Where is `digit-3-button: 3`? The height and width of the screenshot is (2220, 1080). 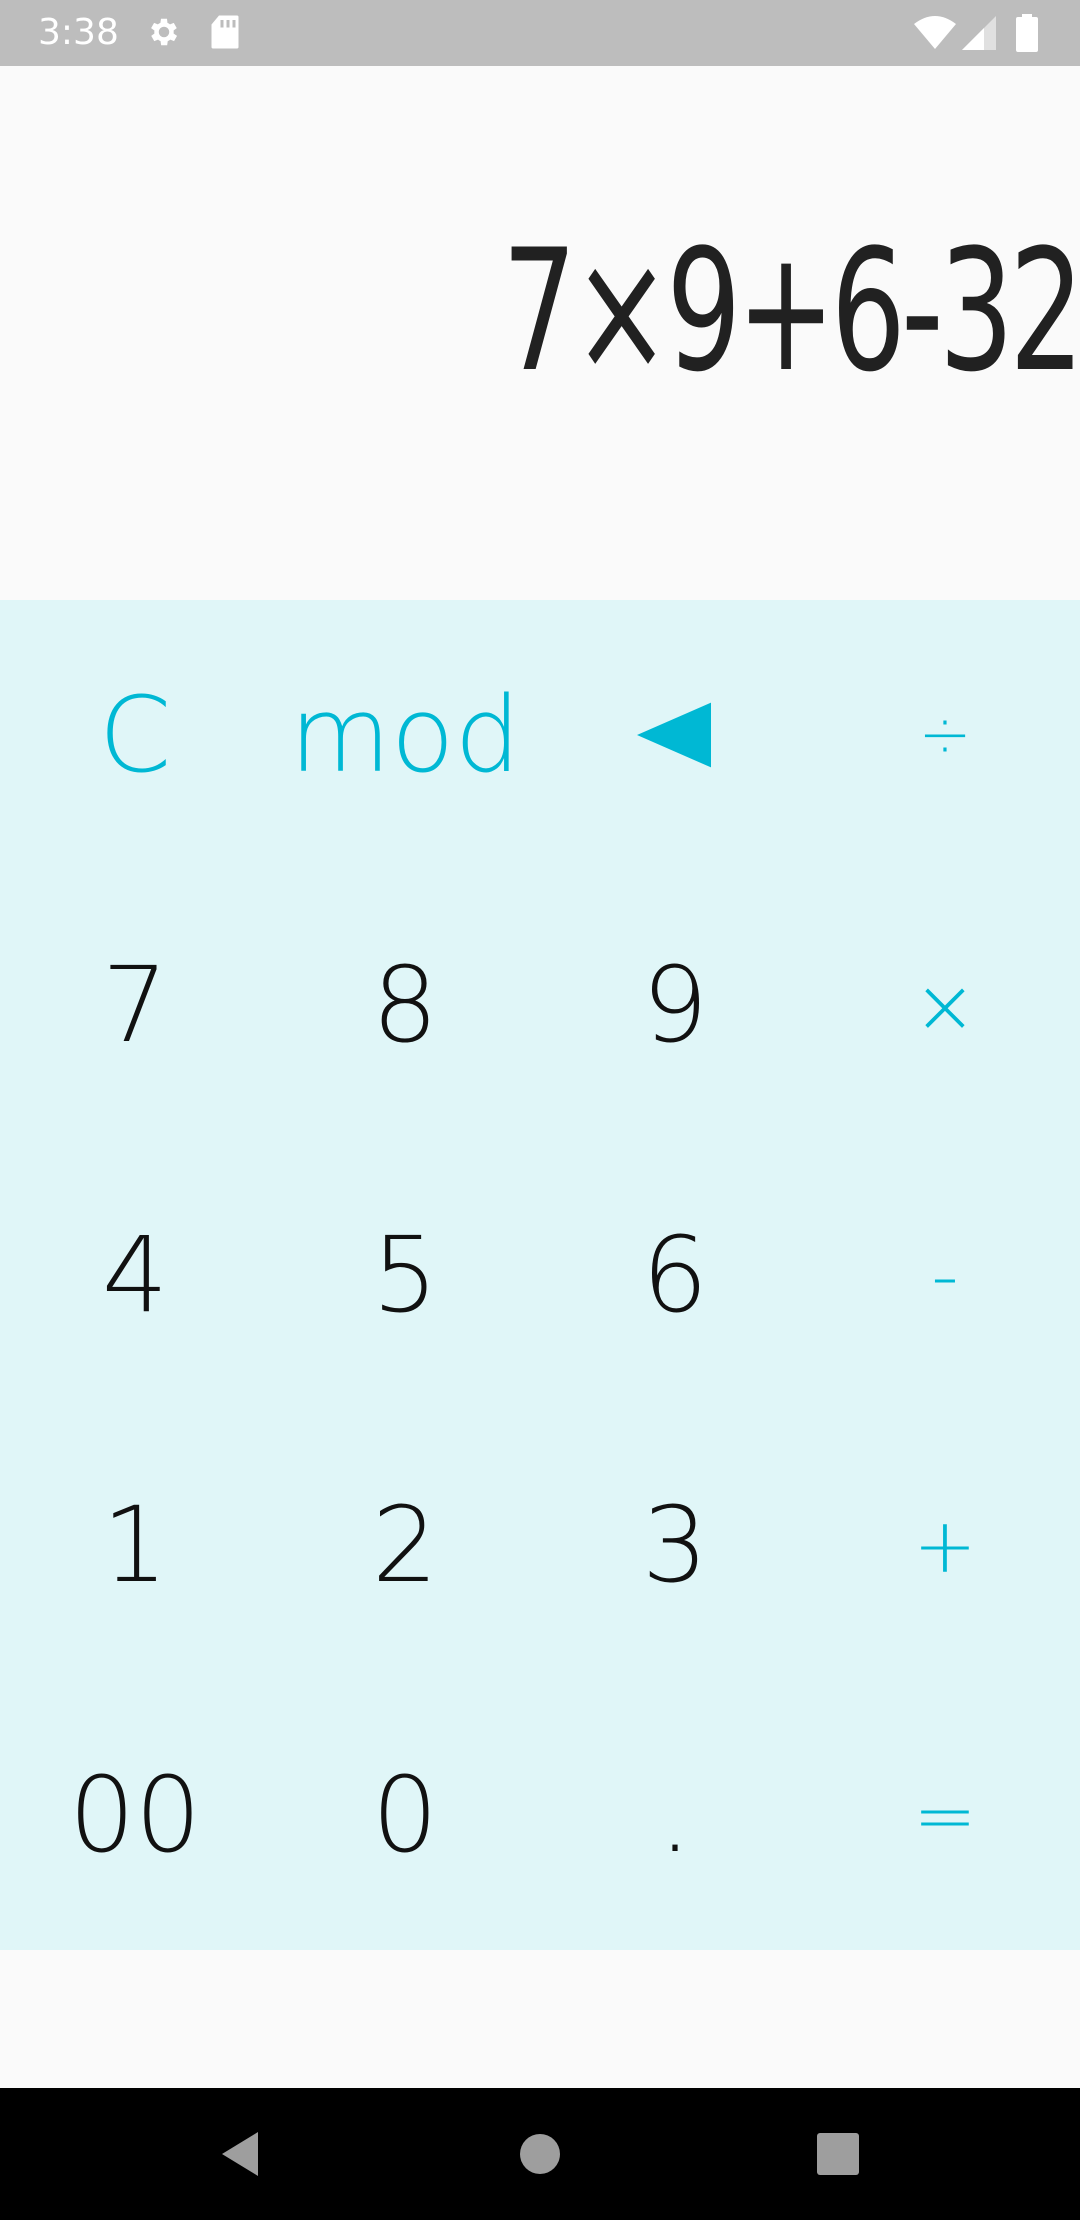 digit-3-button: 3 is located at coordinates (675, 1545).